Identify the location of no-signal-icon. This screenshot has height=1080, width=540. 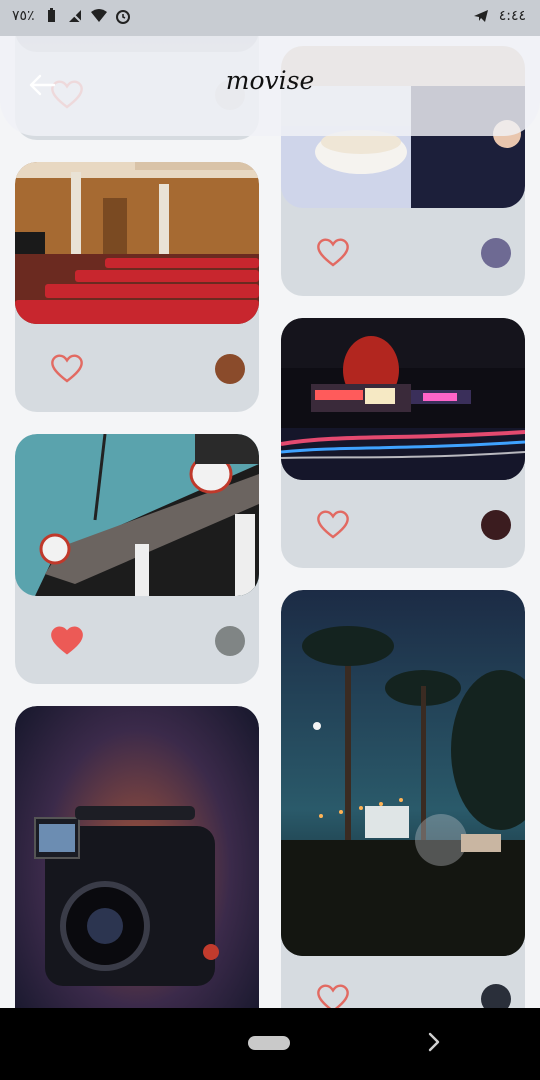
(74, 16).